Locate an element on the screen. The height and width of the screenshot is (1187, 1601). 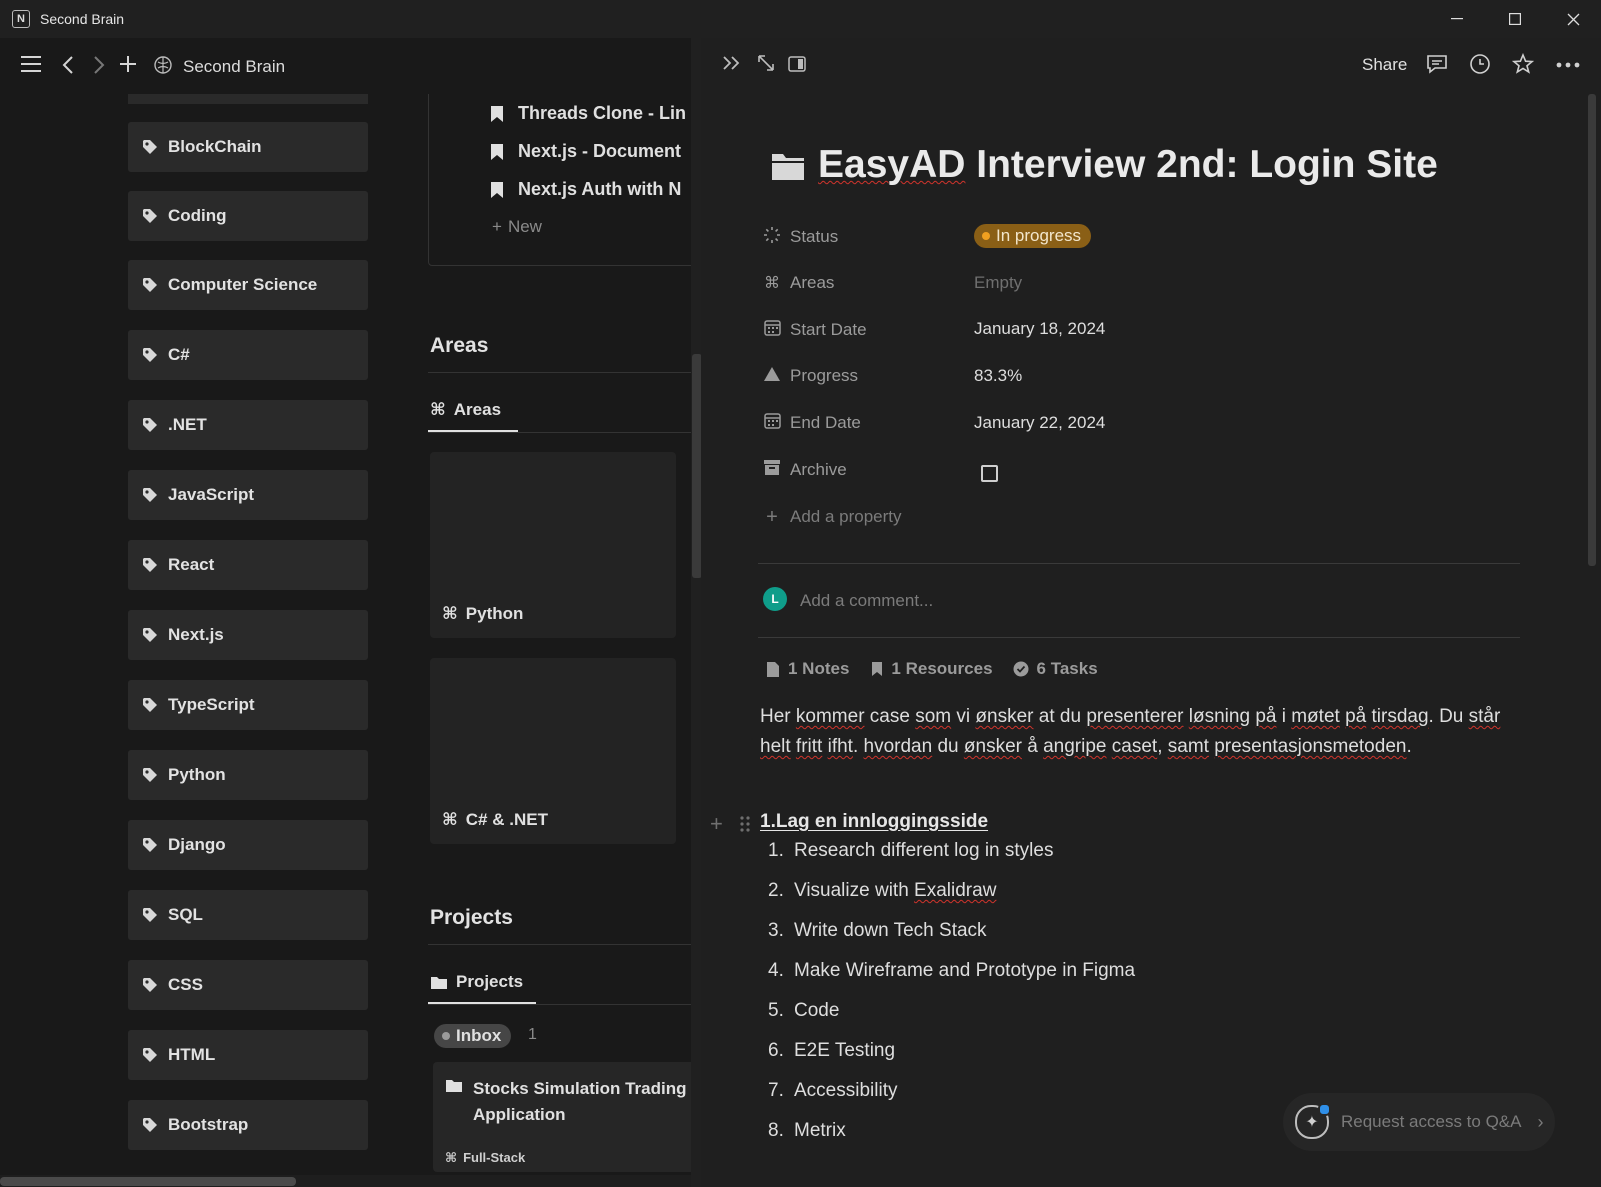
archive-checkbox is located at coordinates (989, 473).